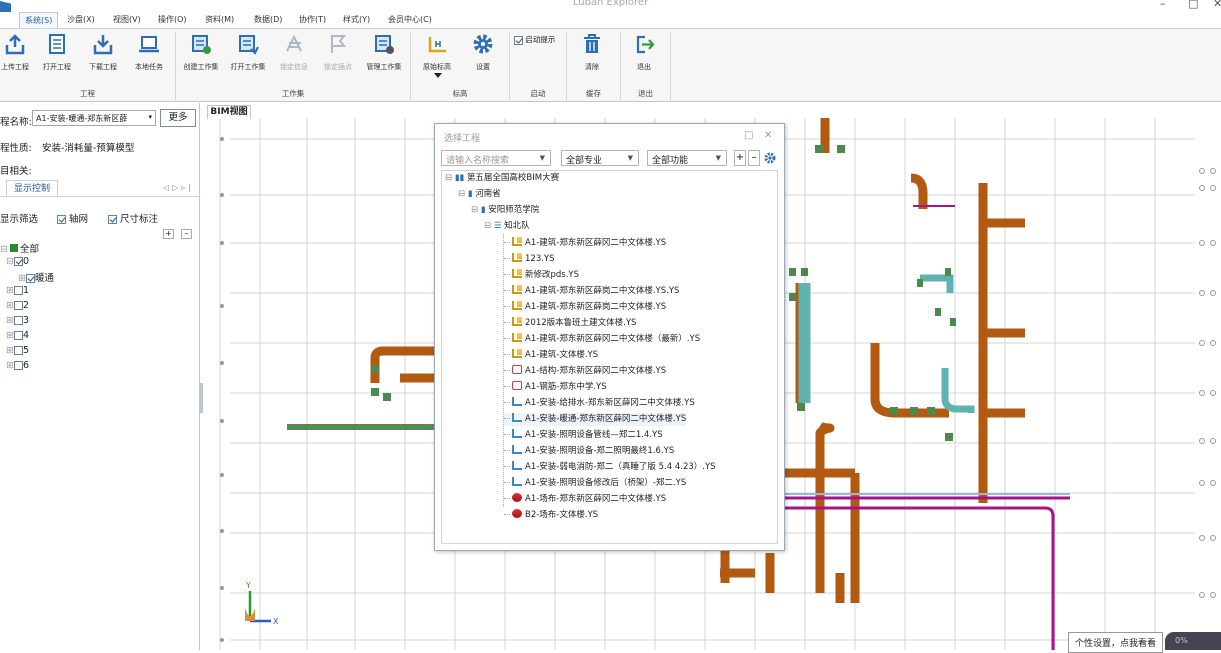 The width and height of the screenshot is (1221, 653). Describe the element at coordinates (248, 52) in the screenshot. I see `open-workset-button: 打开工作集` at that location.